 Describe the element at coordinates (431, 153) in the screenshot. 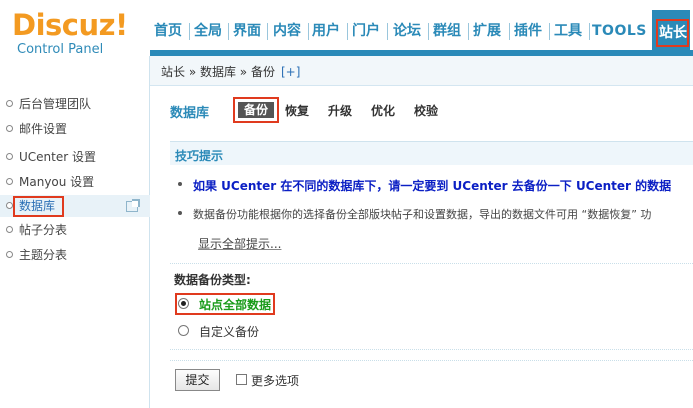

I see `tips-header: 技巧提示` at that location.